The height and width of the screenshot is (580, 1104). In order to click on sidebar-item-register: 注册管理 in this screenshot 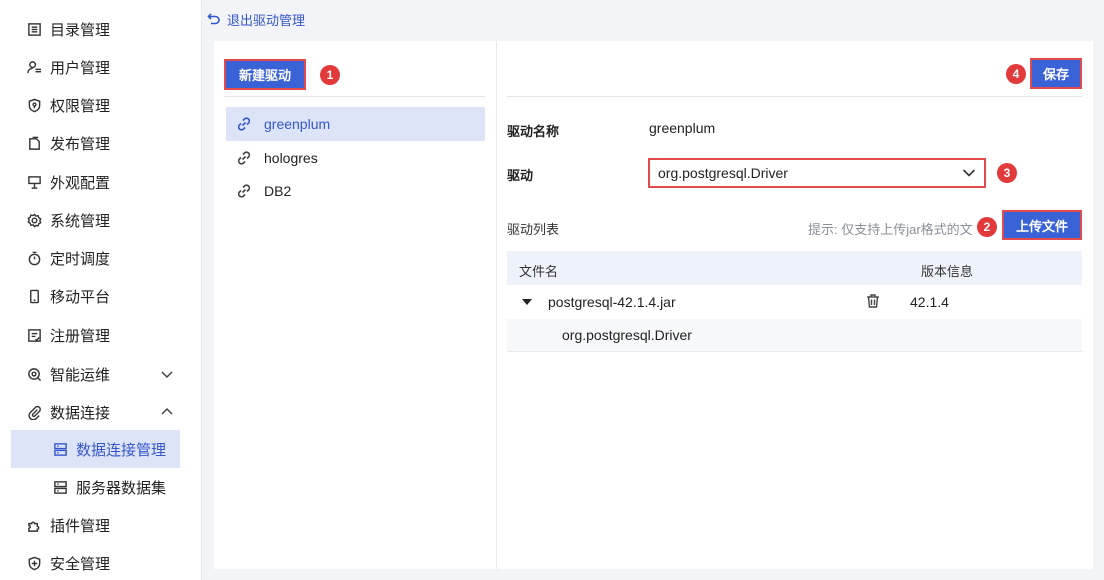, I will do `click(101, 335)`.